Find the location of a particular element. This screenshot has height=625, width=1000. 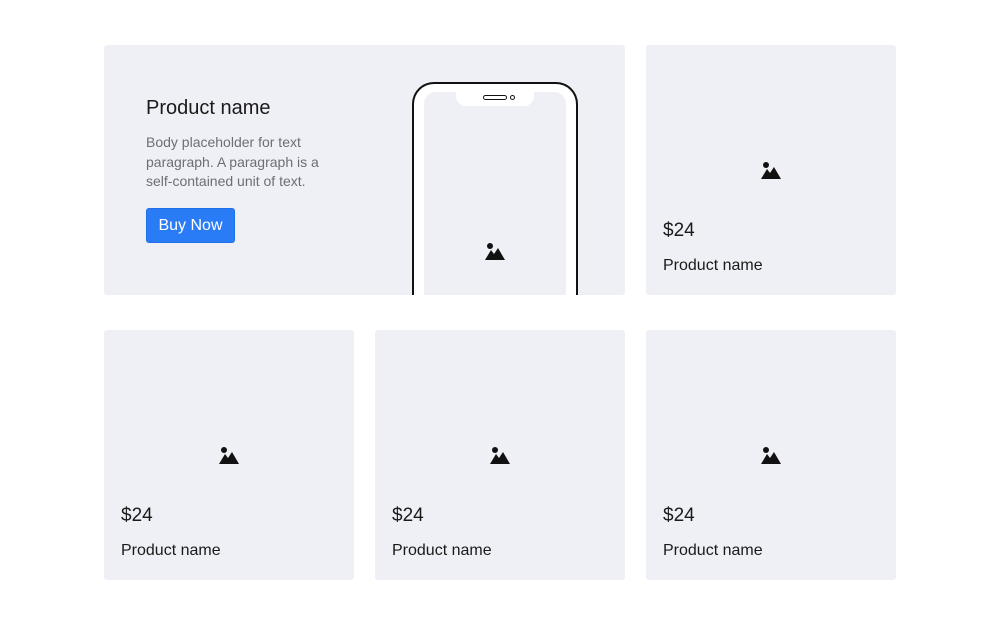

phone-speaker is located at coordinates (495, 97).